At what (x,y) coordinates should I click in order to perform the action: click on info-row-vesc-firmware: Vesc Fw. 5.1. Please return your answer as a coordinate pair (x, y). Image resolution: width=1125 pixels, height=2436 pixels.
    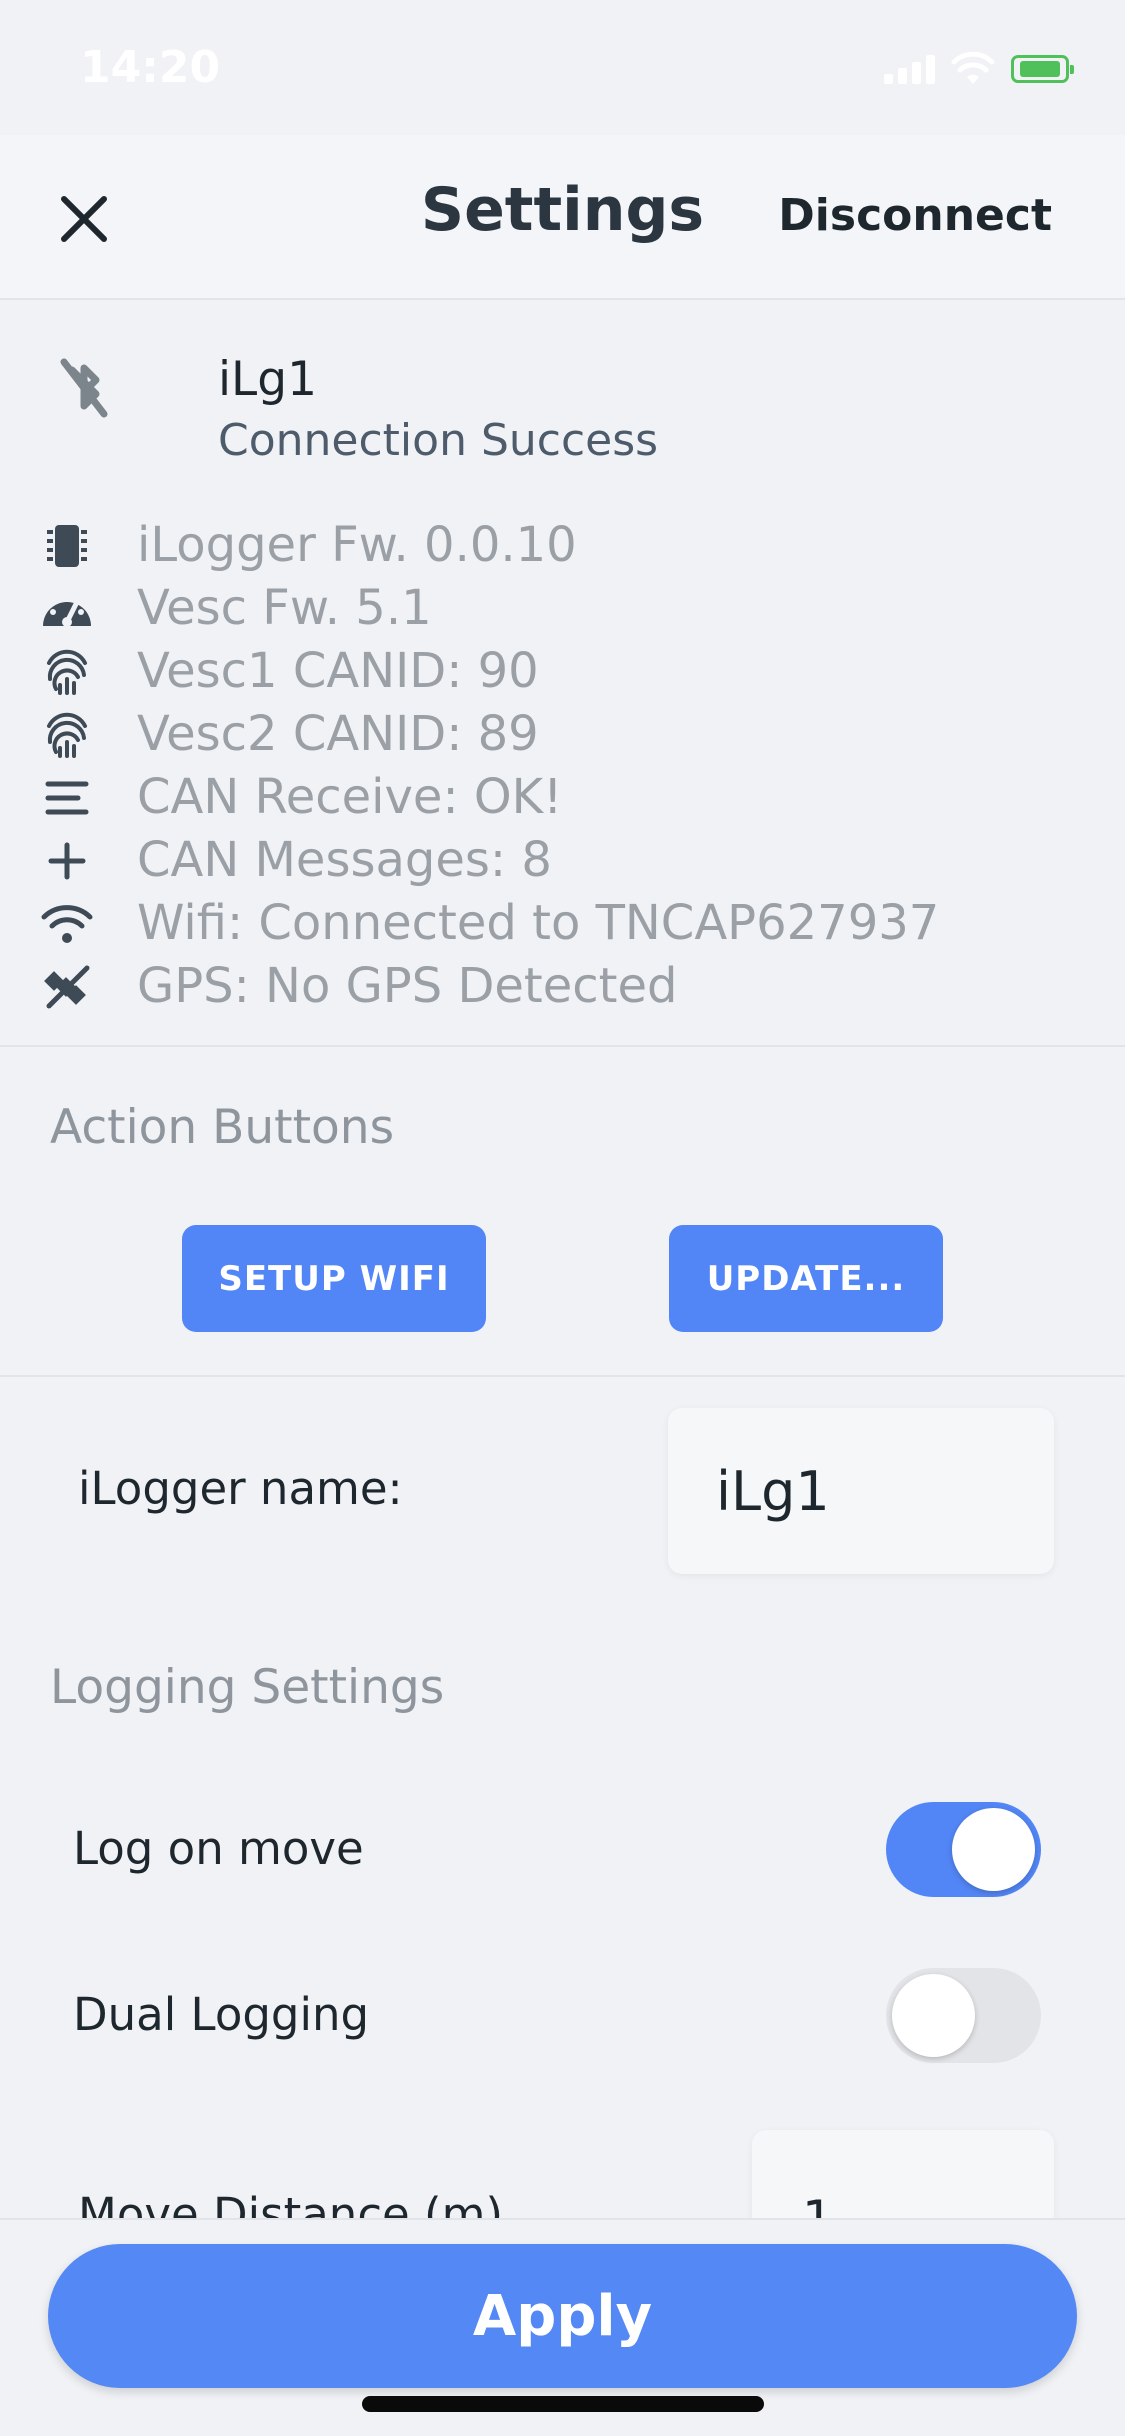
    Looking at the image, I should click on (562, 609).